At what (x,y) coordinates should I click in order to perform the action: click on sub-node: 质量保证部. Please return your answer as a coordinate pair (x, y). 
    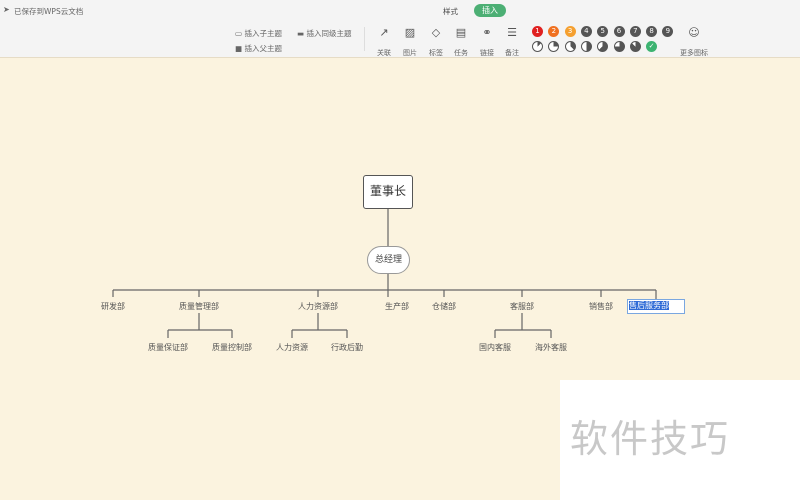
    Looking at the image, I should click on (168, 347).